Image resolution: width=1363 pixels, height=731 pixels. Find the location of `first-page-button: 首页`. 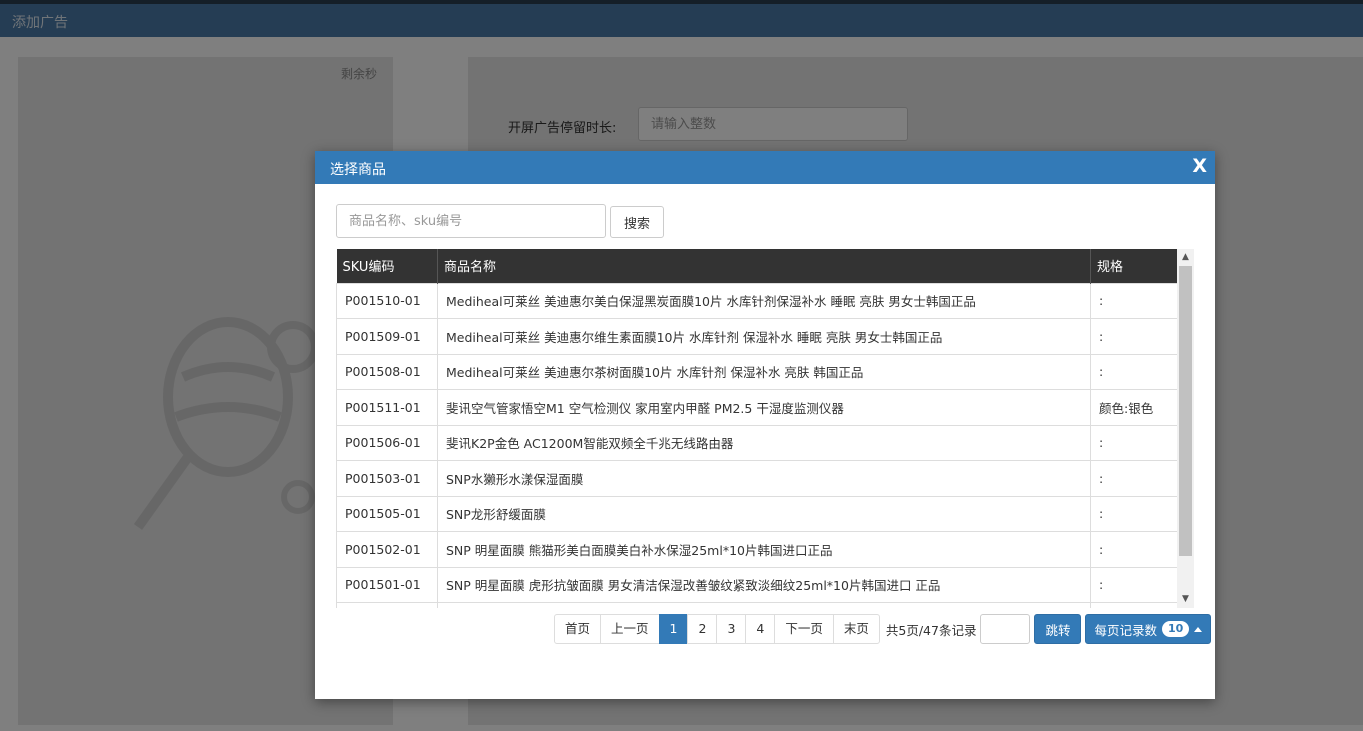

first-page-button: 首页 is located at coordinates (578, 629).